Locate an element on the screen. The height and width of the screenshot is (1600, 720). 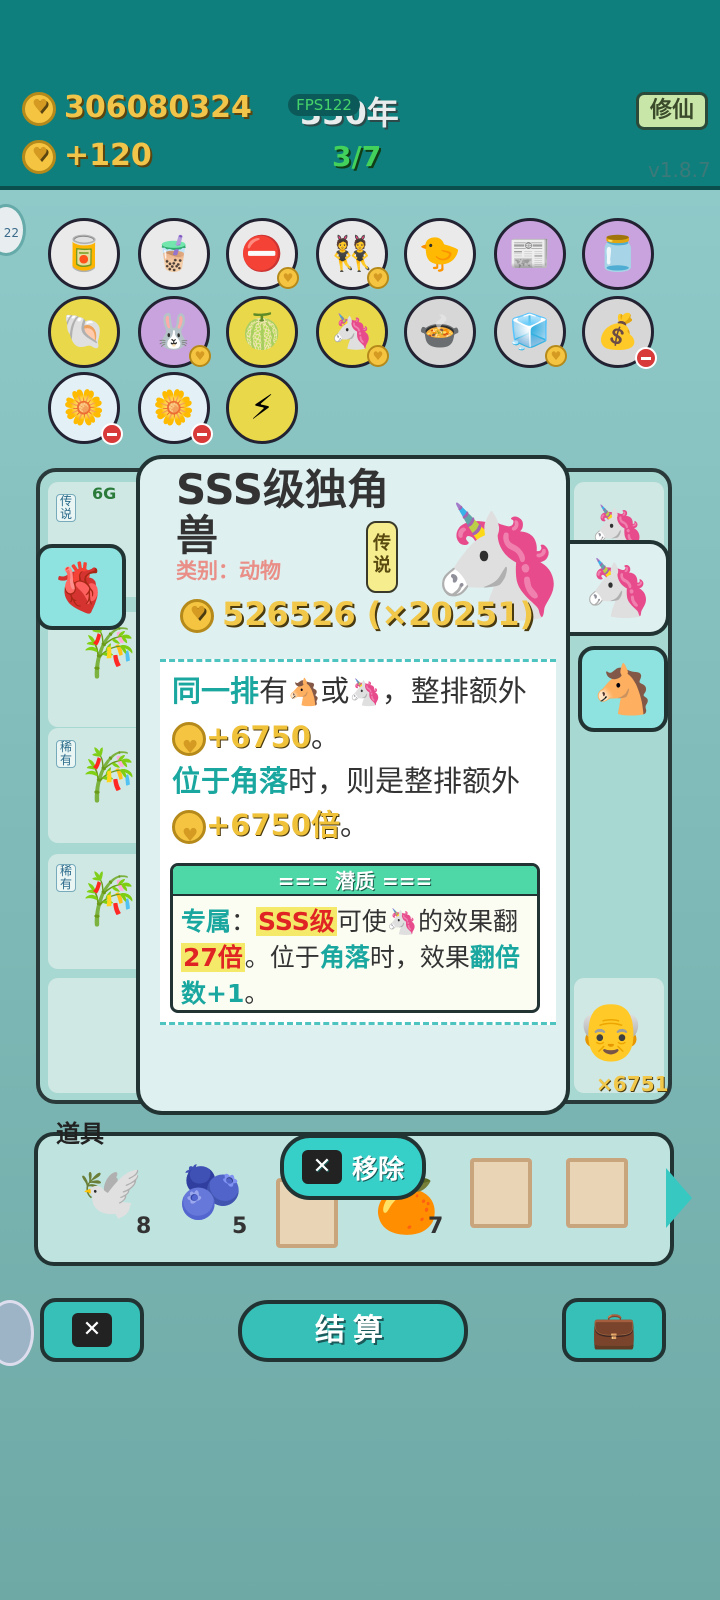
prop-count: 5 is located at coordinates (240, 1226).